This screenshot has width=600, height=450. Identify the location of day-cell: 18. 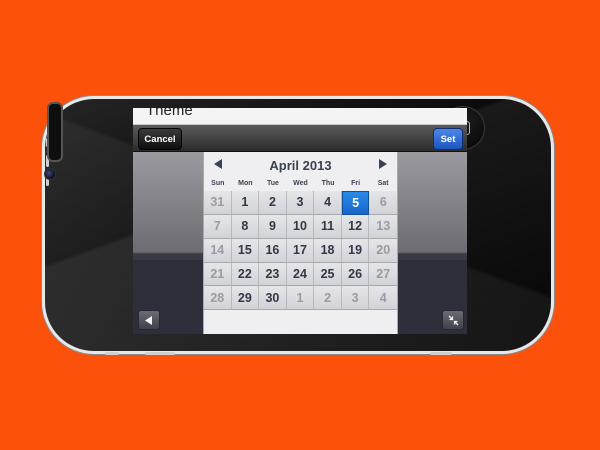
(328, 250).